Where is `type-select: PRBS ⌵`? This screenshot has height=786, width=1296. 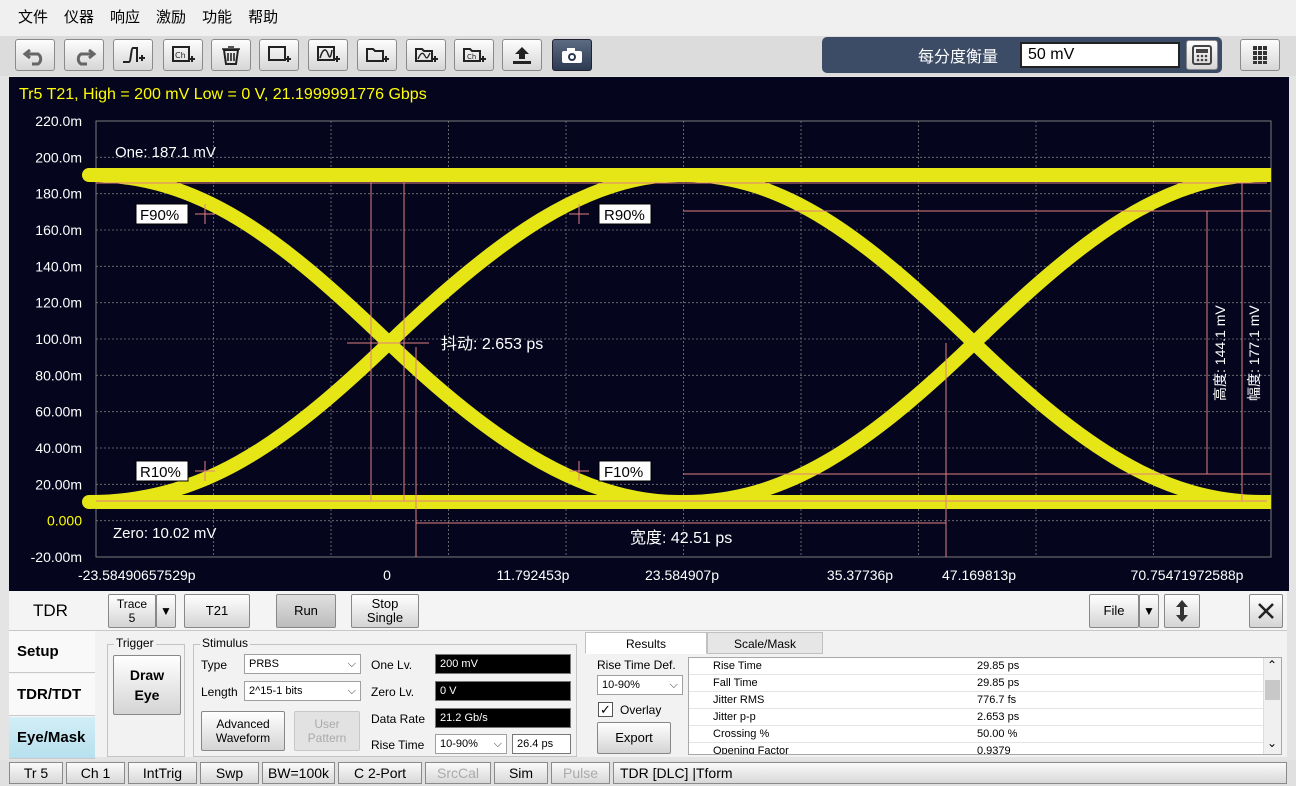
type-select: PRBS ⌵ is located at coordinates (302, 664).